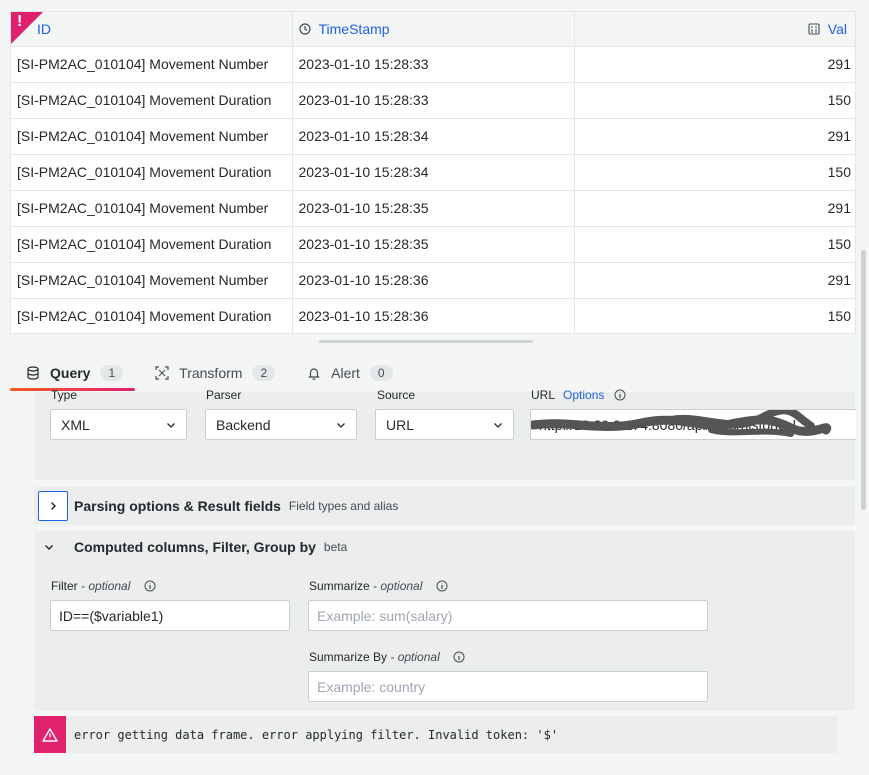  What do you see at coordinates (177, 506) in the screenshot?
I see `parsing-options-title: Parsing options & Result fields` at bounding box center [177, 506].